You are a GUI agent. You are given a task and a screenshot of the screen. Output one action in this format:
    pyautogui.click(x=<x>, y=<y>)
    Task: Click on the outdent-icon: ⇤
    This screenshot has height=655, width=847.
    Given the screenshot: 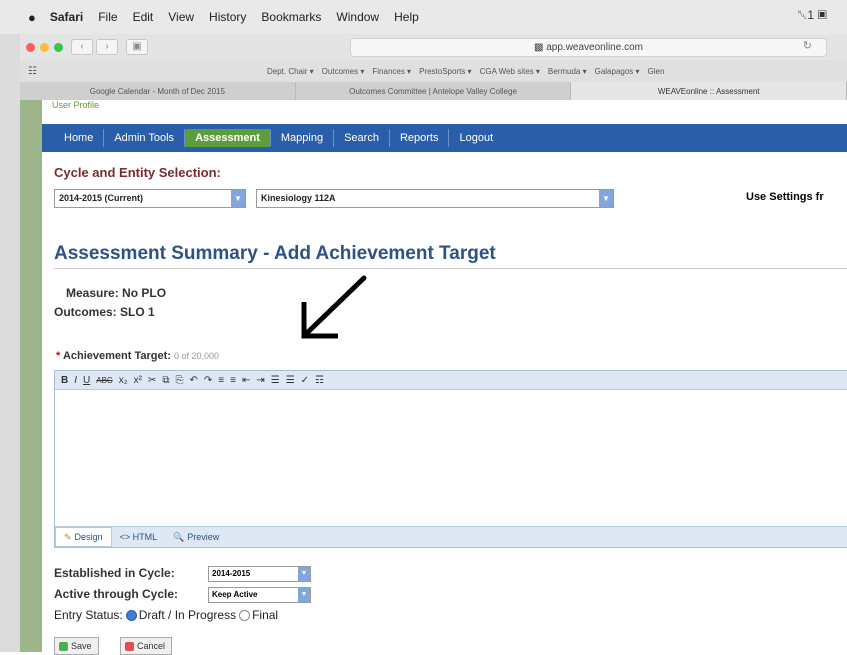 What is the action you would take?
    pyautogui.click(x=246, y=380)
    